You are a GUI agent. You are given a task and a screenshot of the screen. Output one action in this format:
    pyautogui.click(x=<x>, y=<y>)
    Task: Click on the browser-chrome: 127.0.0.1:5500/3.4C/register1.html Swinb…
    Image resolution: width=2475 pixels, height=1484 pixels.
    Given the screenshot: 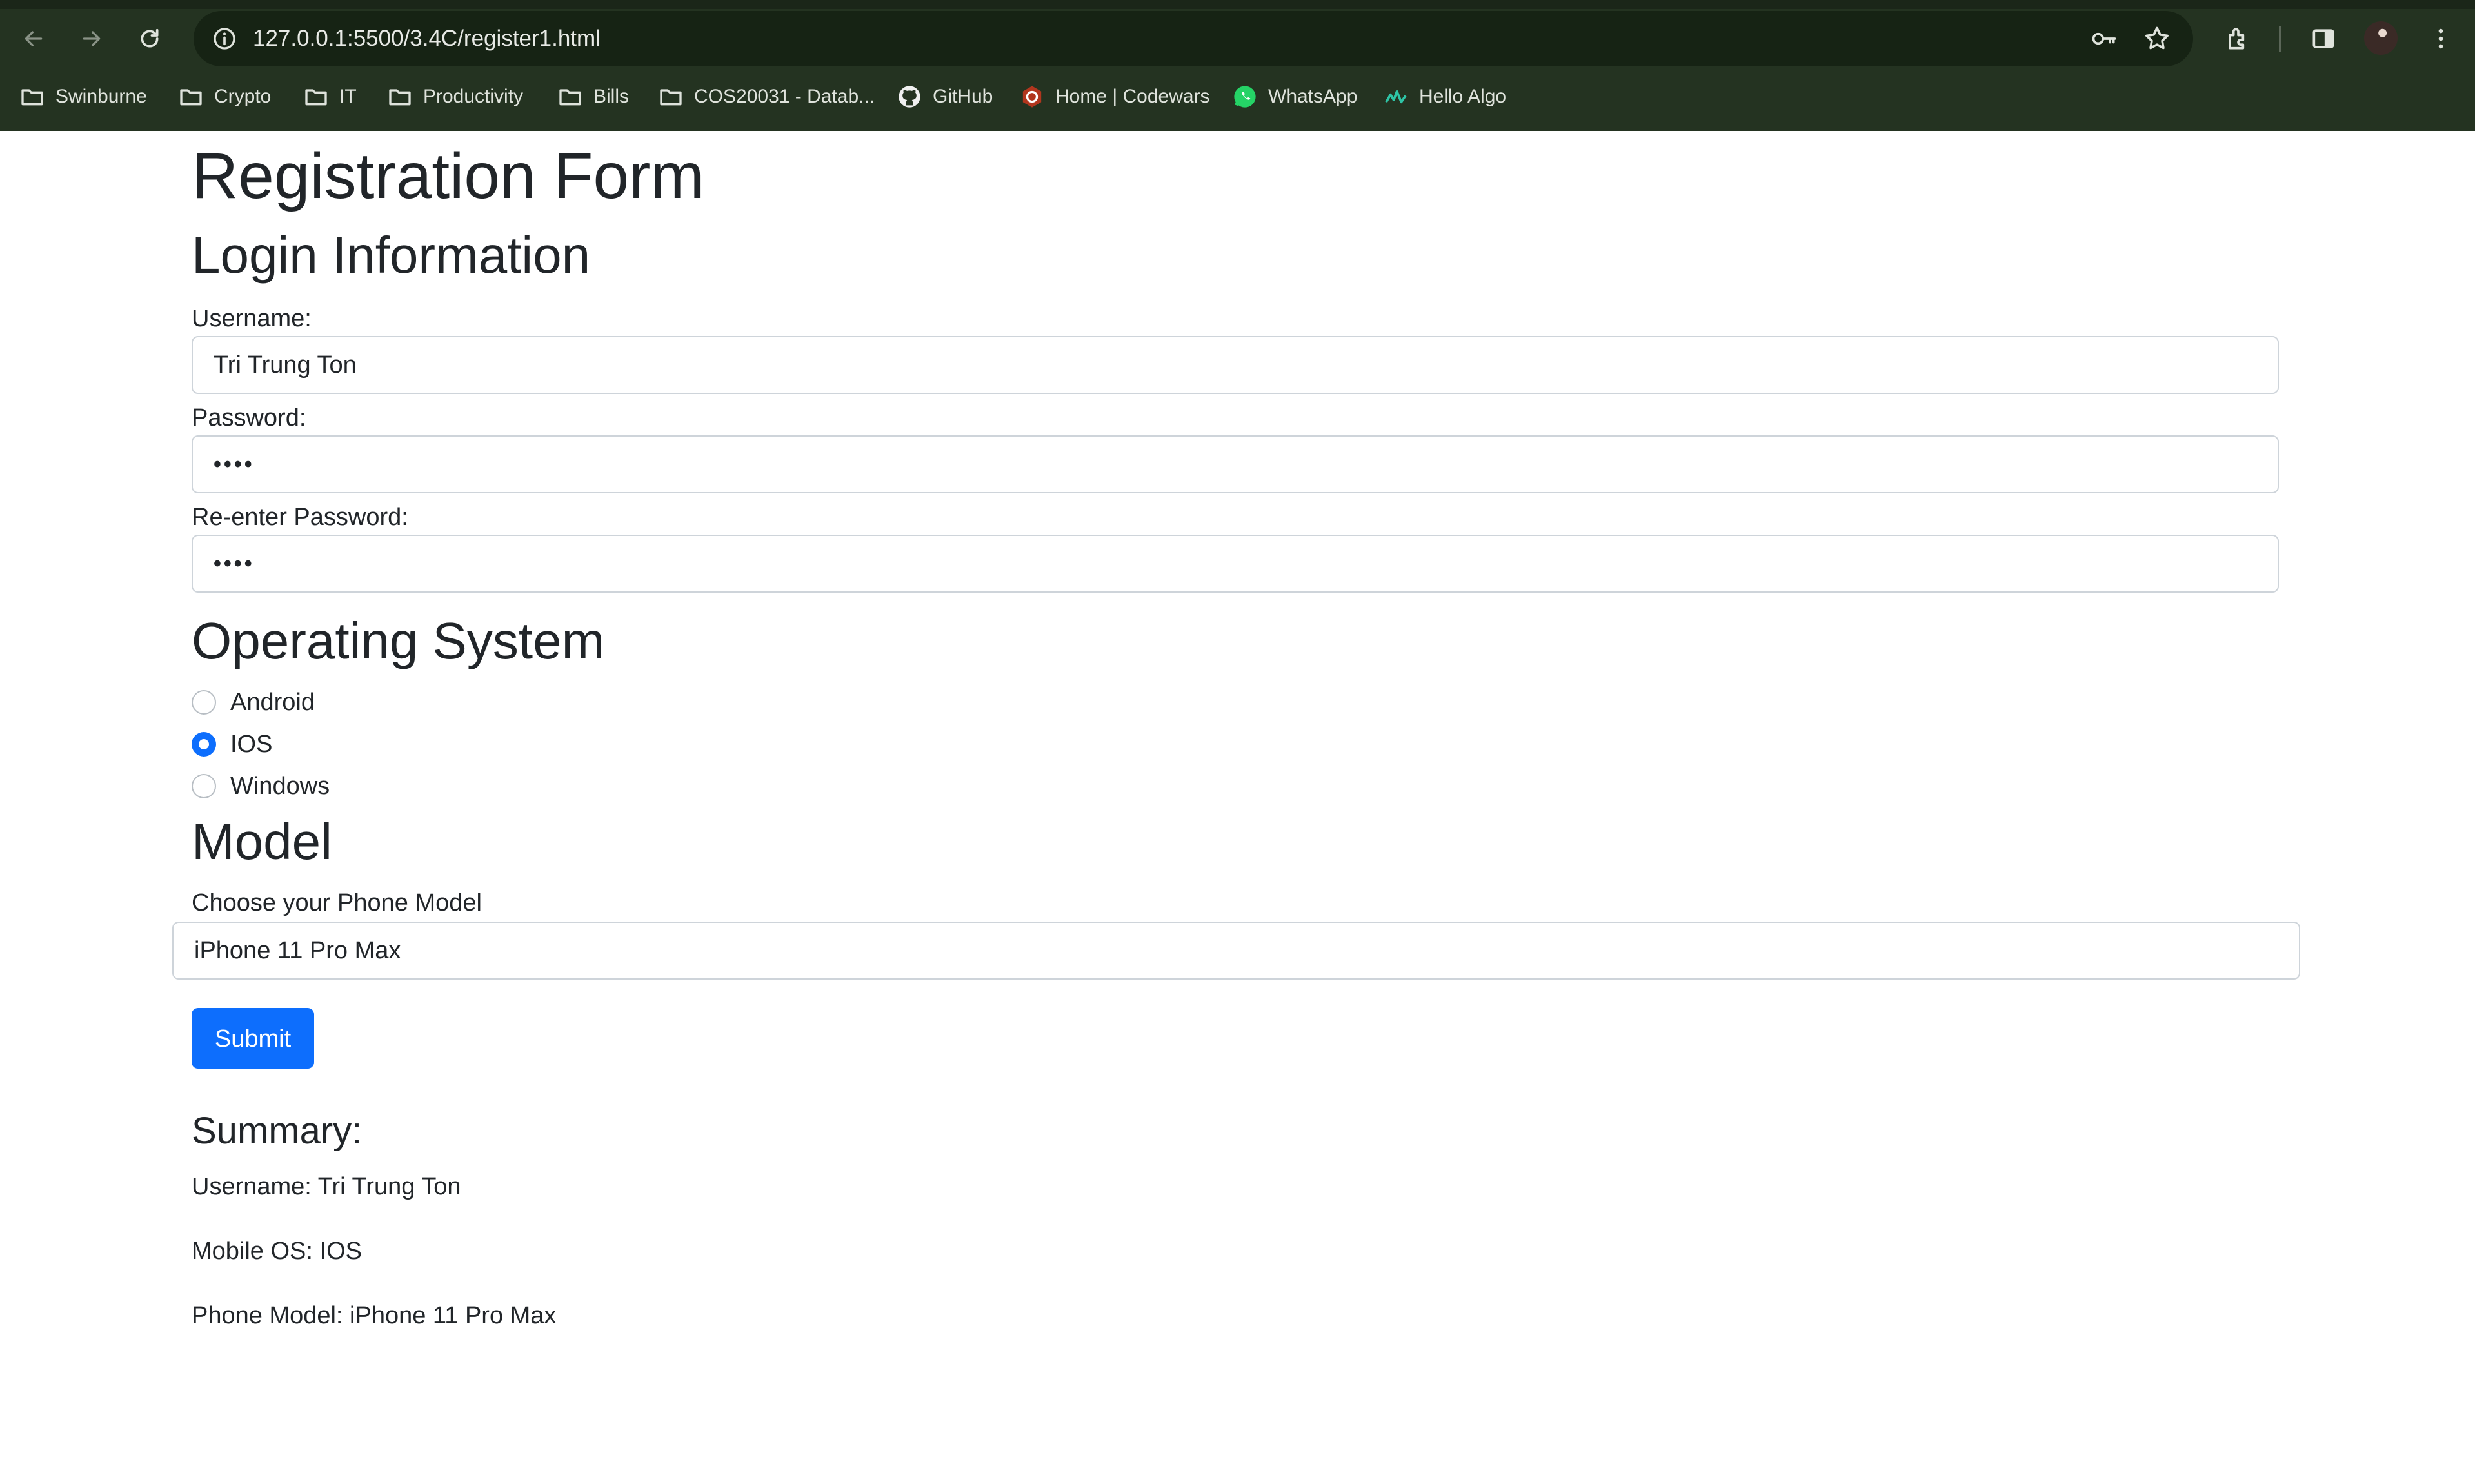 What is the action you would take?
    pyautogui.click(x=1237, y=65)
    